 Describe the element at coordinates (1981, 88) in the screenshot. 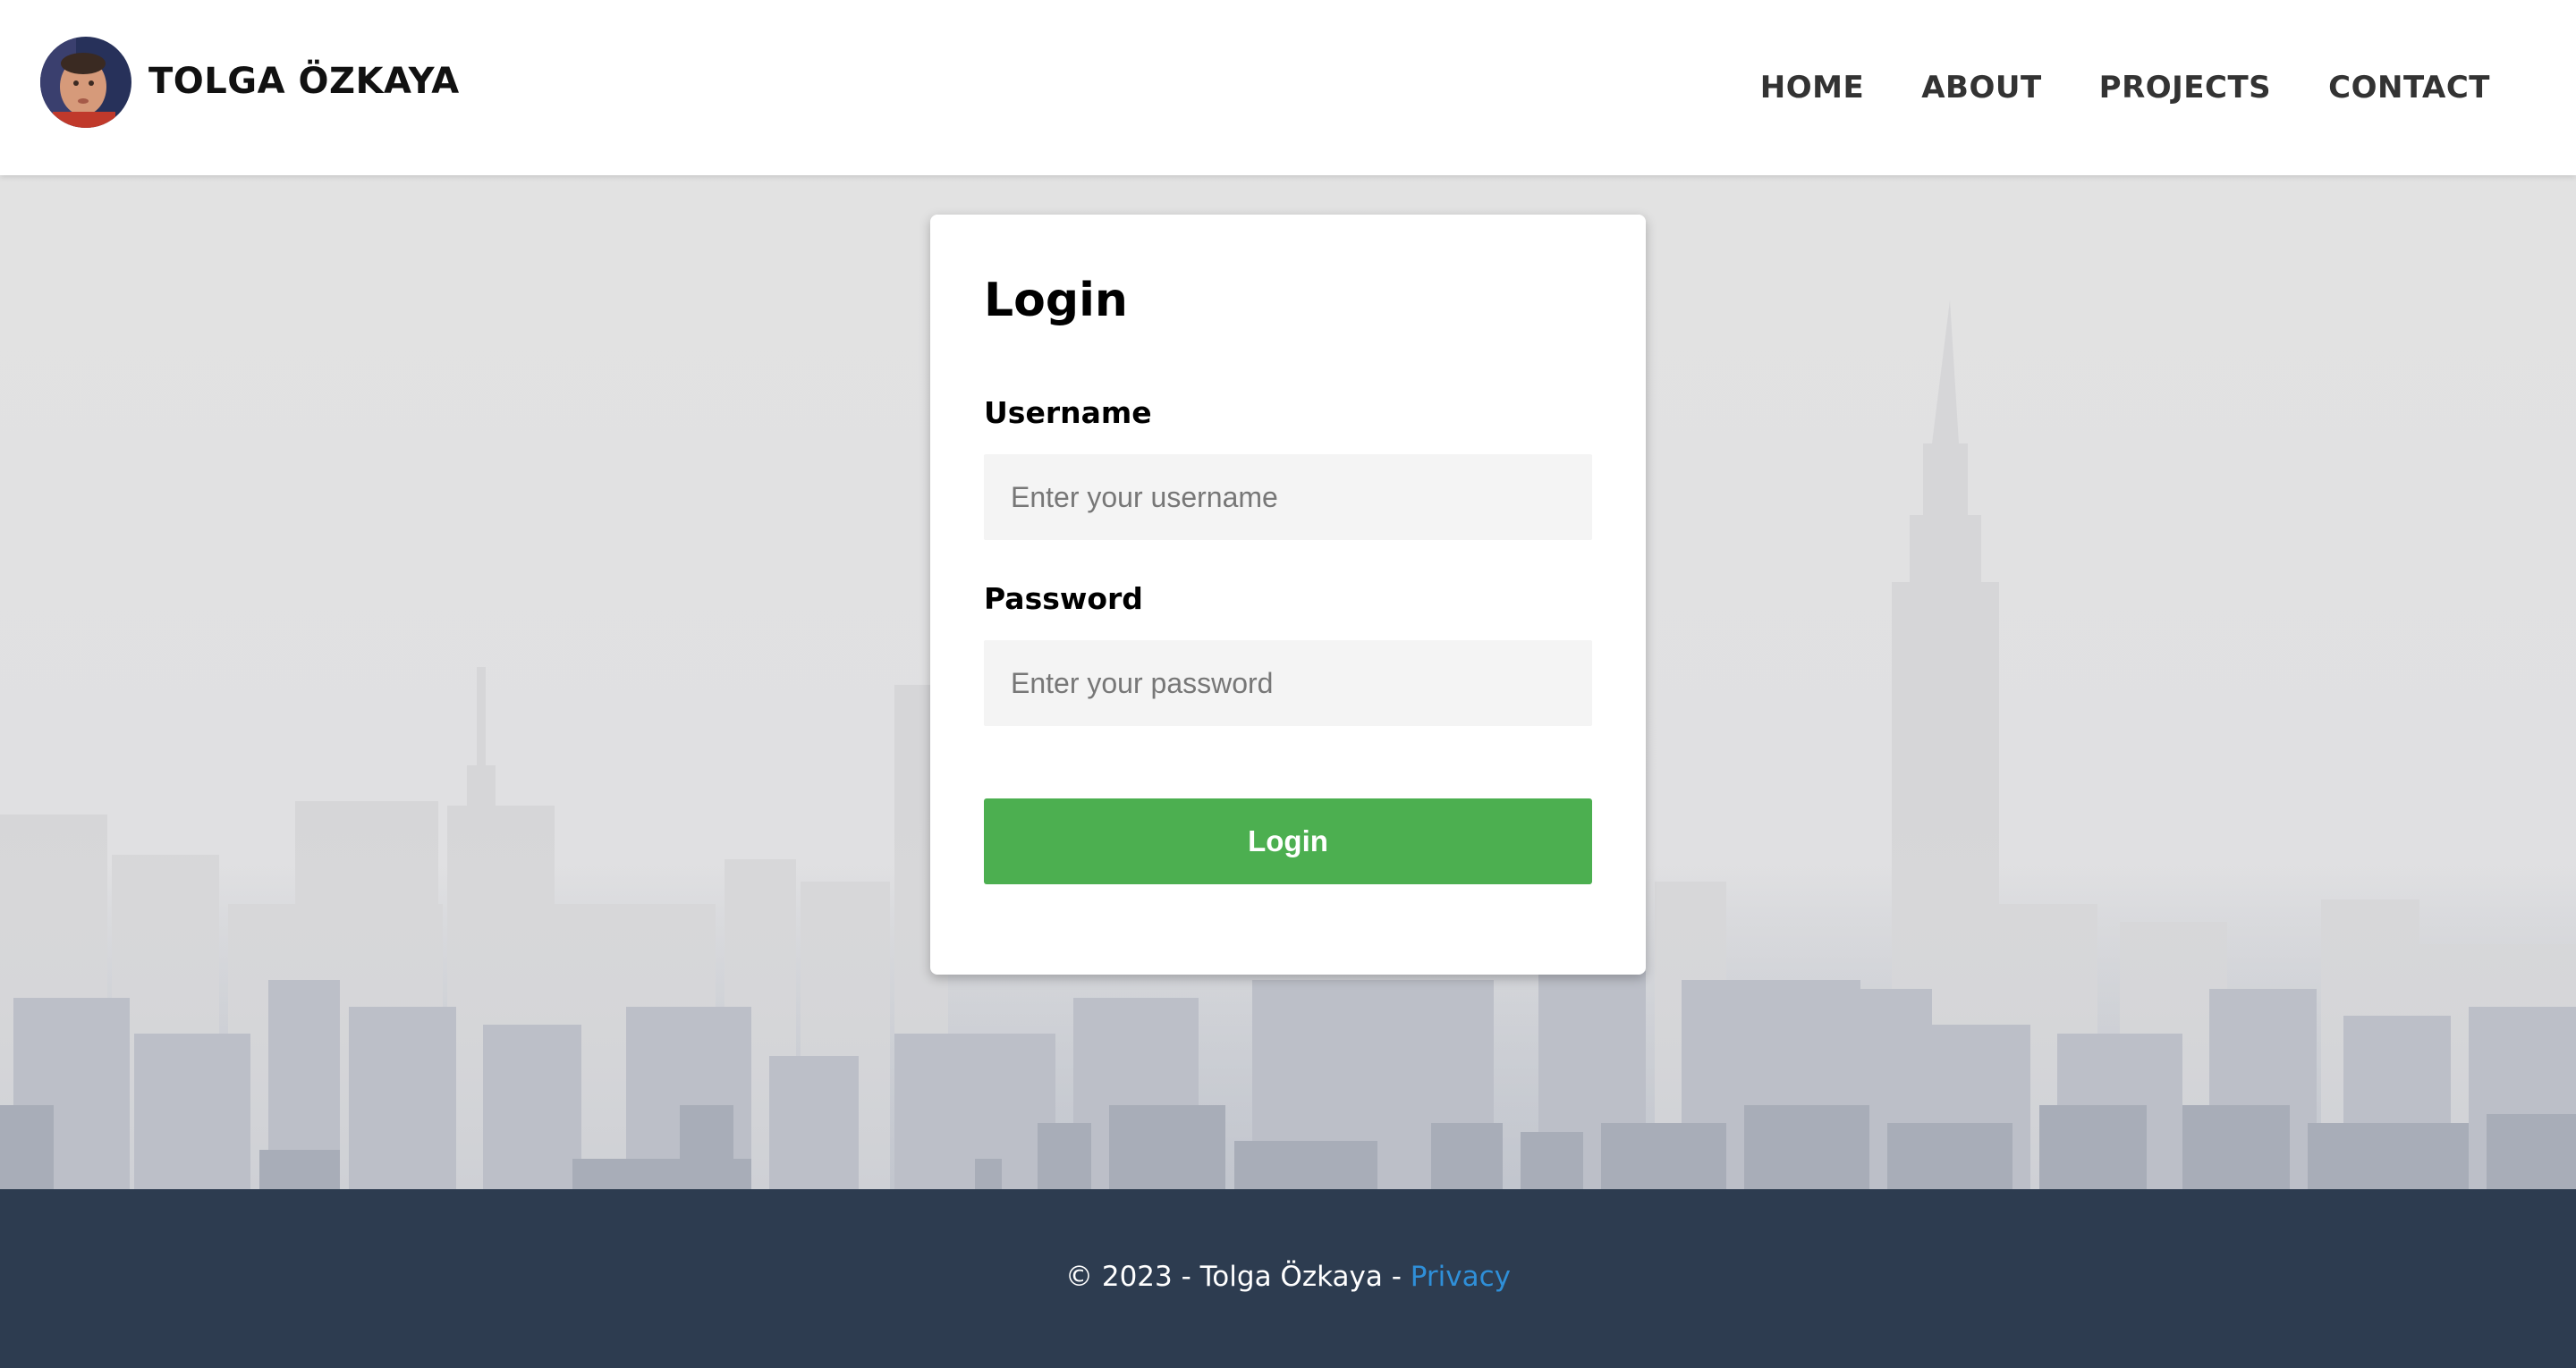

I see `nav-about-link: ABOUT` at that location.